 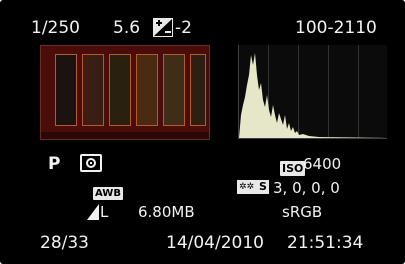 I want to click on evaluative-metering-icon, so click(x=91, y=163).